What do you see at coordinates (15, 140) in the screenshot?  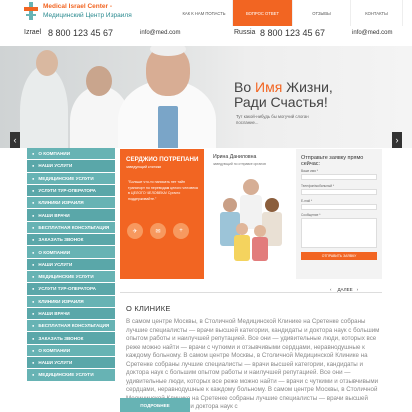 I see `slider-prev-button: ‹` at bounding box center [15, 140].